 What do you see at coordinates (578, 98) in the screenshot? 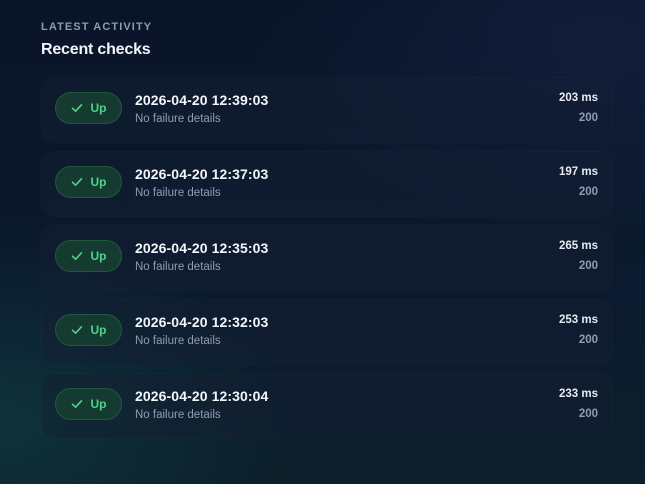
I see `response-time: 203 ms` at bounding box center [578, 98].